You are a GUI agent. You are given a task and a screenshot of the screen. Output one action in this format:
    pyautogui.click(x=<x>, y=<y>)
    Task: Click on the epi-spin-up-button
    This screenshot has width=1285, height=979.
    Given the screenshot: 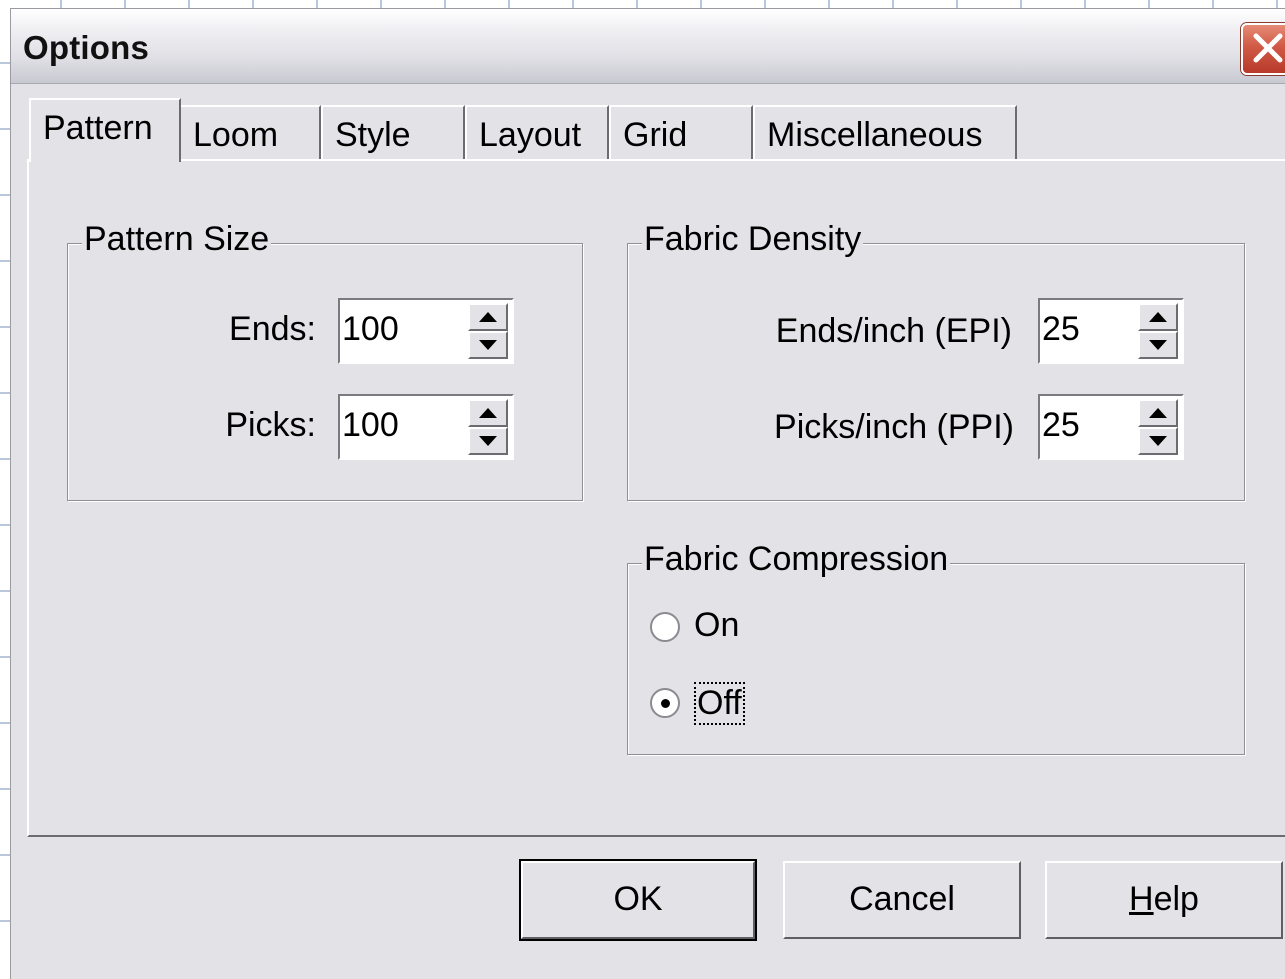 What is the action you would take?
    pyautogui.click(x=1158, y=317)
    